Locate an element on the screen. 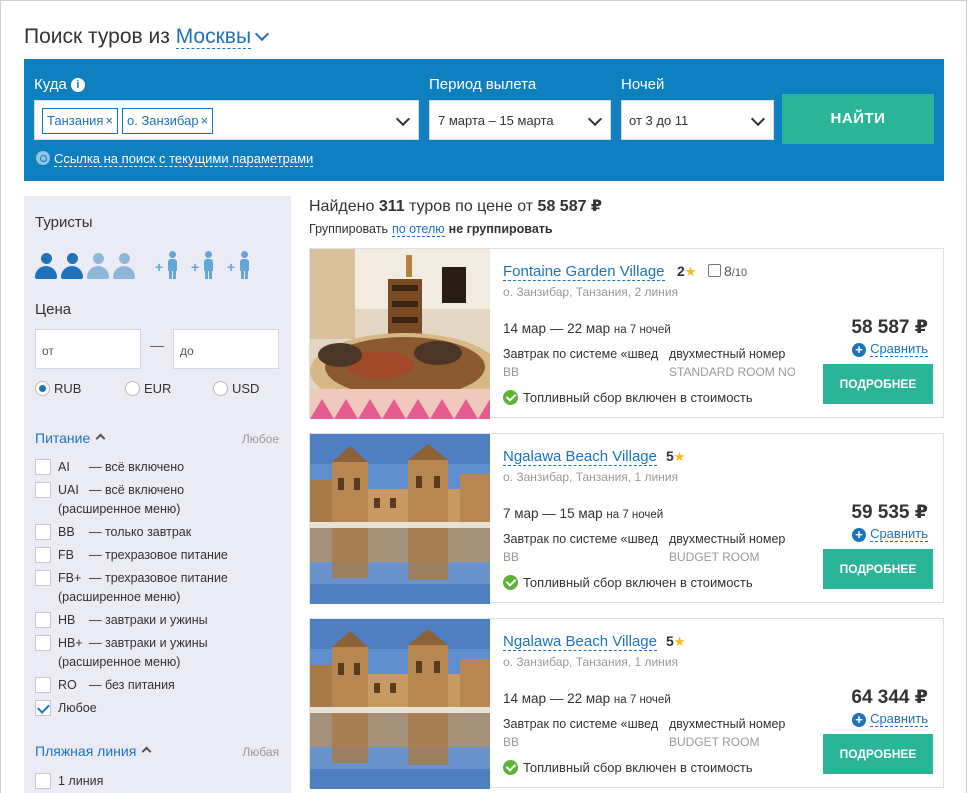 The height and width of the screenshot is (793, 967). group-by-hotel-link: по отелю is located at coordinates (418, 229).